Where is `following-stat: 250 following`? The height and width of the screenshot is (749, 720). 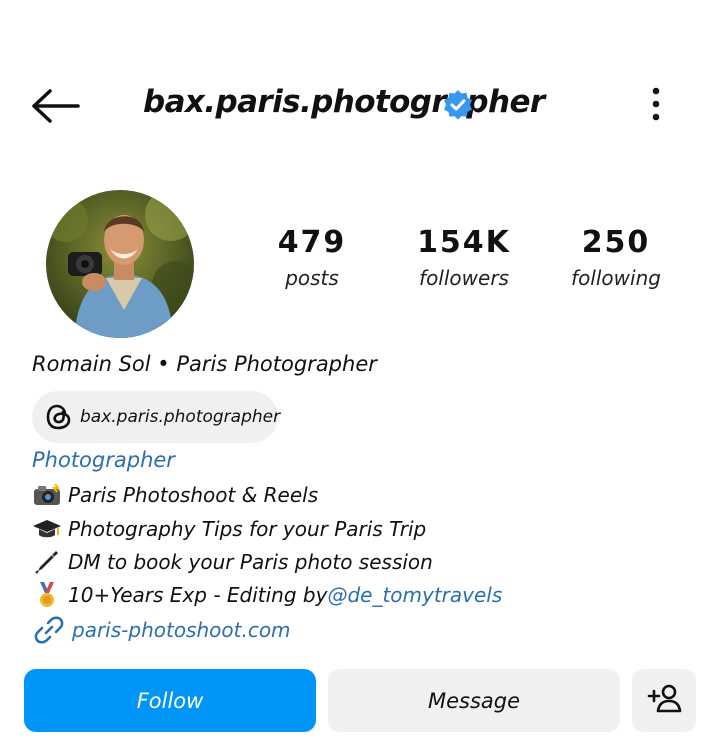 following-stat: 250 following is located at coordinates (616, 257).